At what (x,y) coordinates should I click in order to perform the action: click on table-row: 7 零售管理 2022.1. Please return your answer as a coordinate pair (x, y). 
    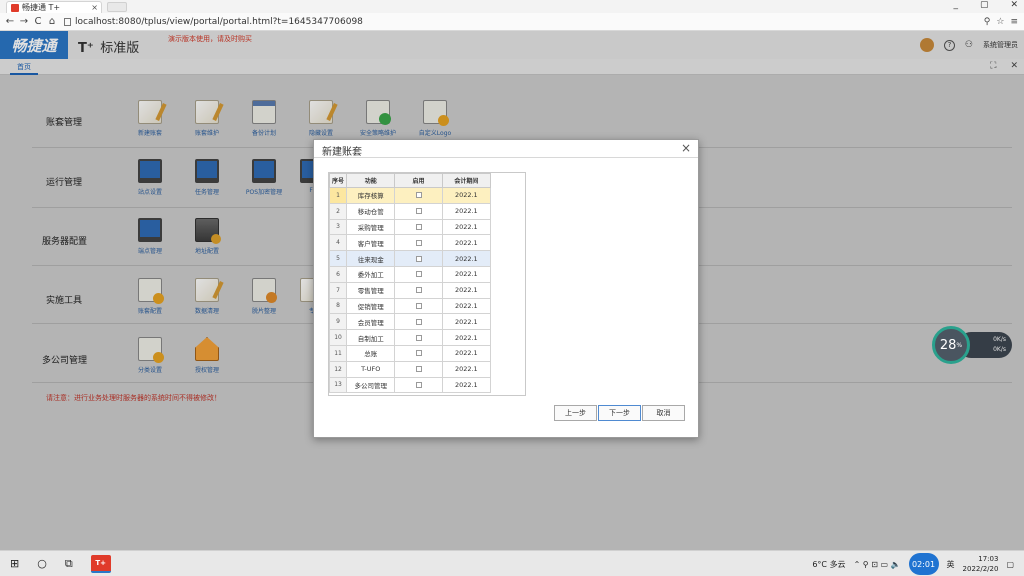
    Looking at the image, I should click on (410, 290).